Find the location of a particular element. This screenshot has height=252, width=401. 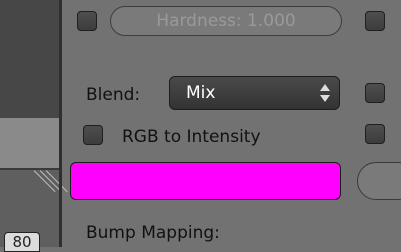

blend-label: Blend: is located at coordinates (113, 95).